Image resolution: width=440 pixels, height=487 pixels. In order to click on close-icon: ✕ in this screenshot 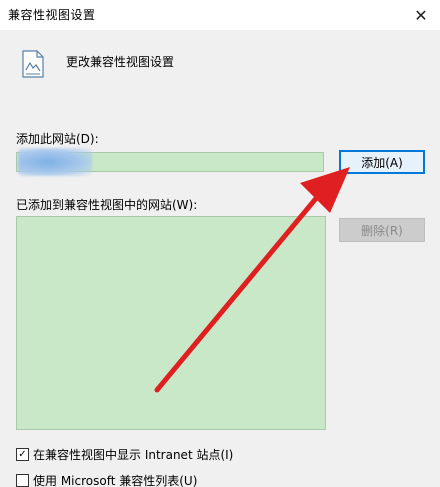, I will do `click(421, 15)`.